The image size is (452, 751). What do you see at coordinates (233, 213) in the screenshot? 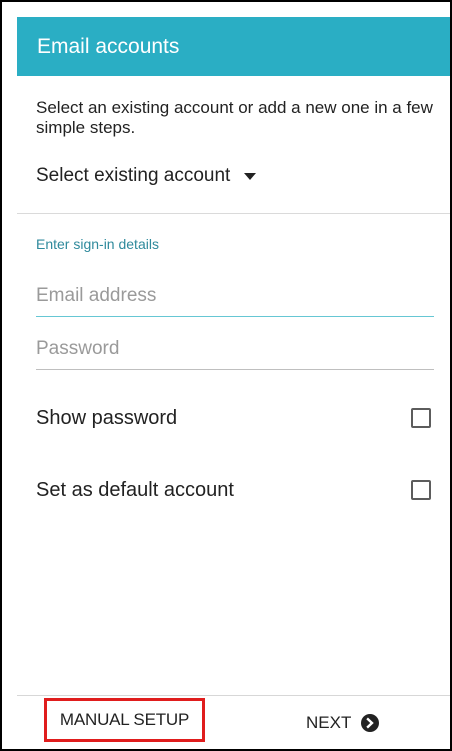
I see `section-divider` at bounding box center [233, 213].